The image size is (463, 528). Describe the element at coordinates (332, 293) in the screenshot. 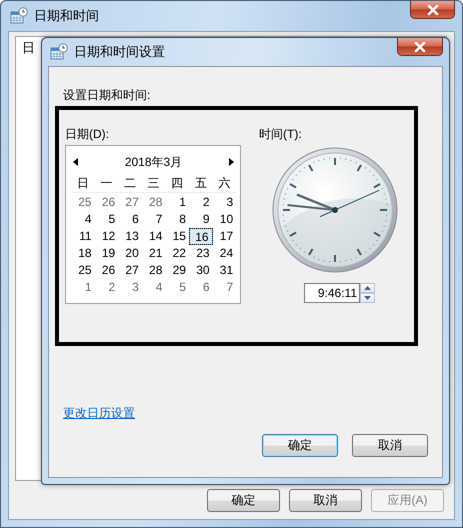

I see `time-field: 9:46:11` at that location.